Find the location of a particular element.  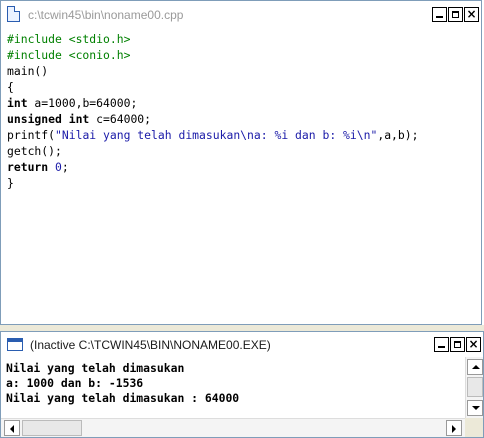

arrow-up-icon is located at coordinates (476, 367).